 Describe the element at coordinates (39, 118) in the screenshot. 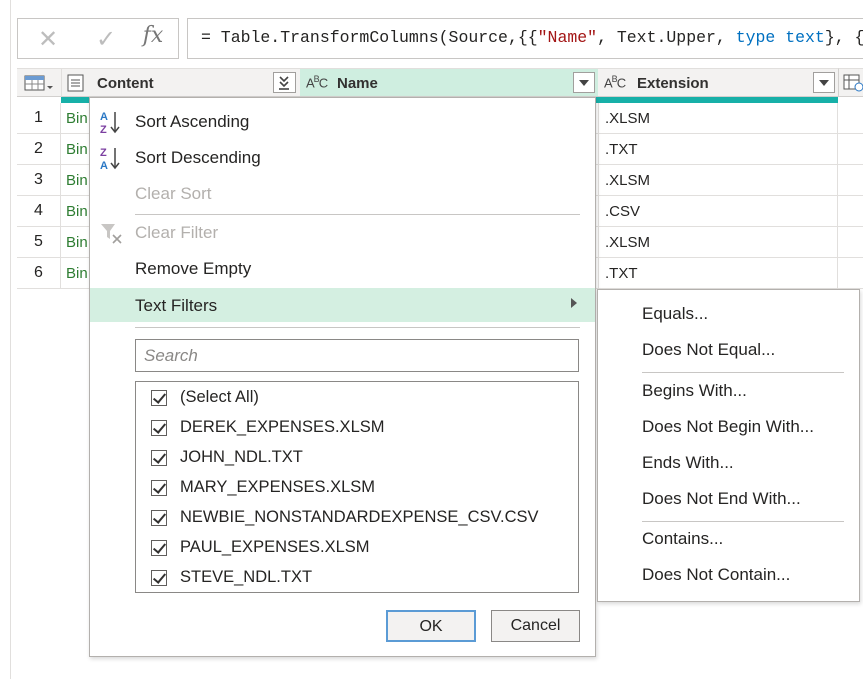

I see `row-number: 1` at that location.